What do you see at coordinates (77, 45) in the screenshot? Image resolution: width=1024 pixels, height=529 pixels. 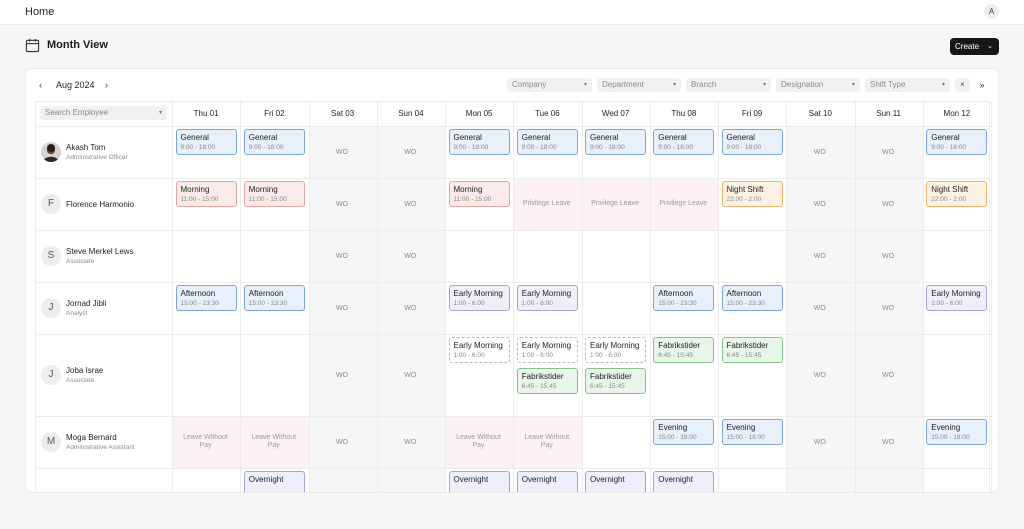 I see `page-title: Month View` at bounding box center [77, 45].